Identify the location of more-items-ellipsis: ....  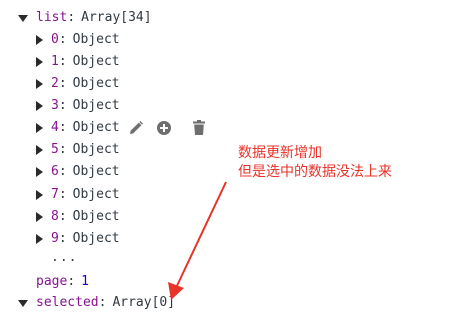
(64, 257).